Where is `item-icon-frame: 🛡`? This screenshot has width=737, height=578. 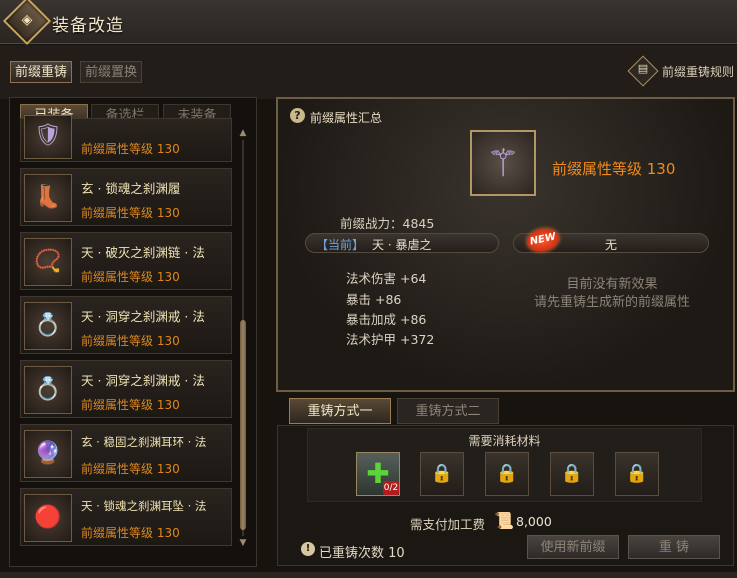 item-icon-frame: 🛡 is located at coordinates (48, 137).